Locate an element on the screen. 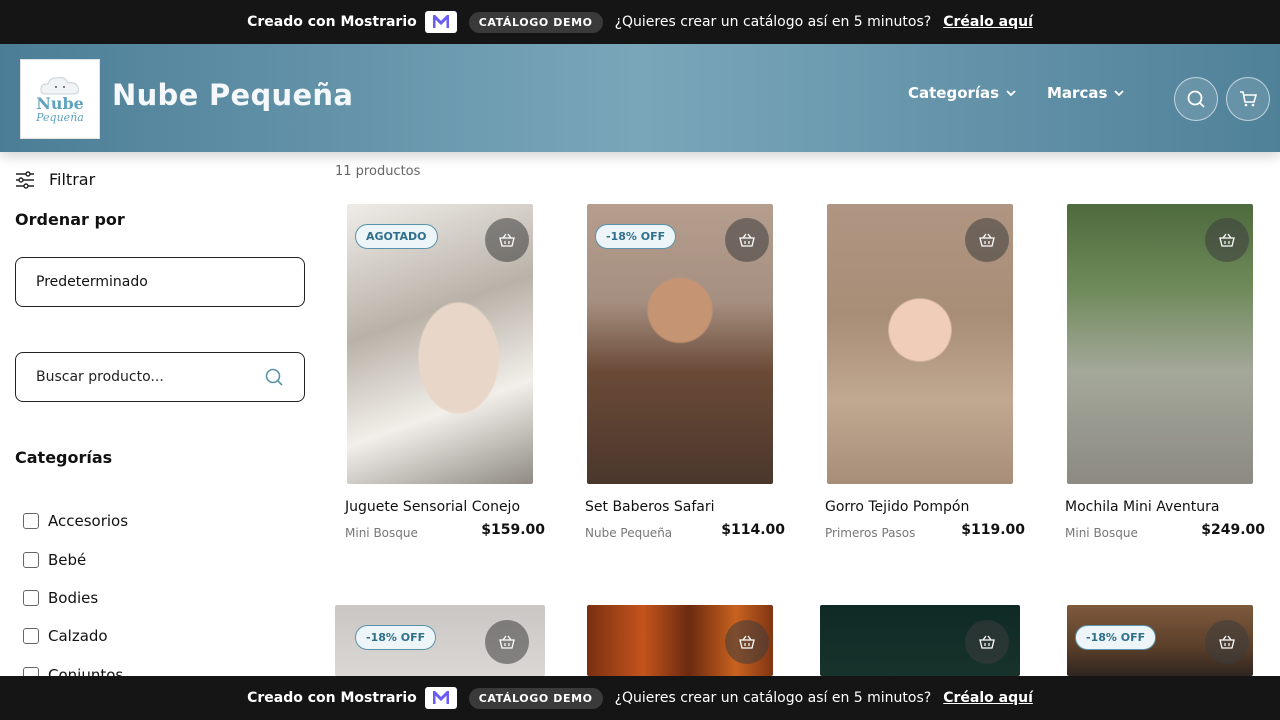 Image resolution: width=1280 pixels, height=720 pixels. nav-categories: Categorías is located at coordinates (962, 93).